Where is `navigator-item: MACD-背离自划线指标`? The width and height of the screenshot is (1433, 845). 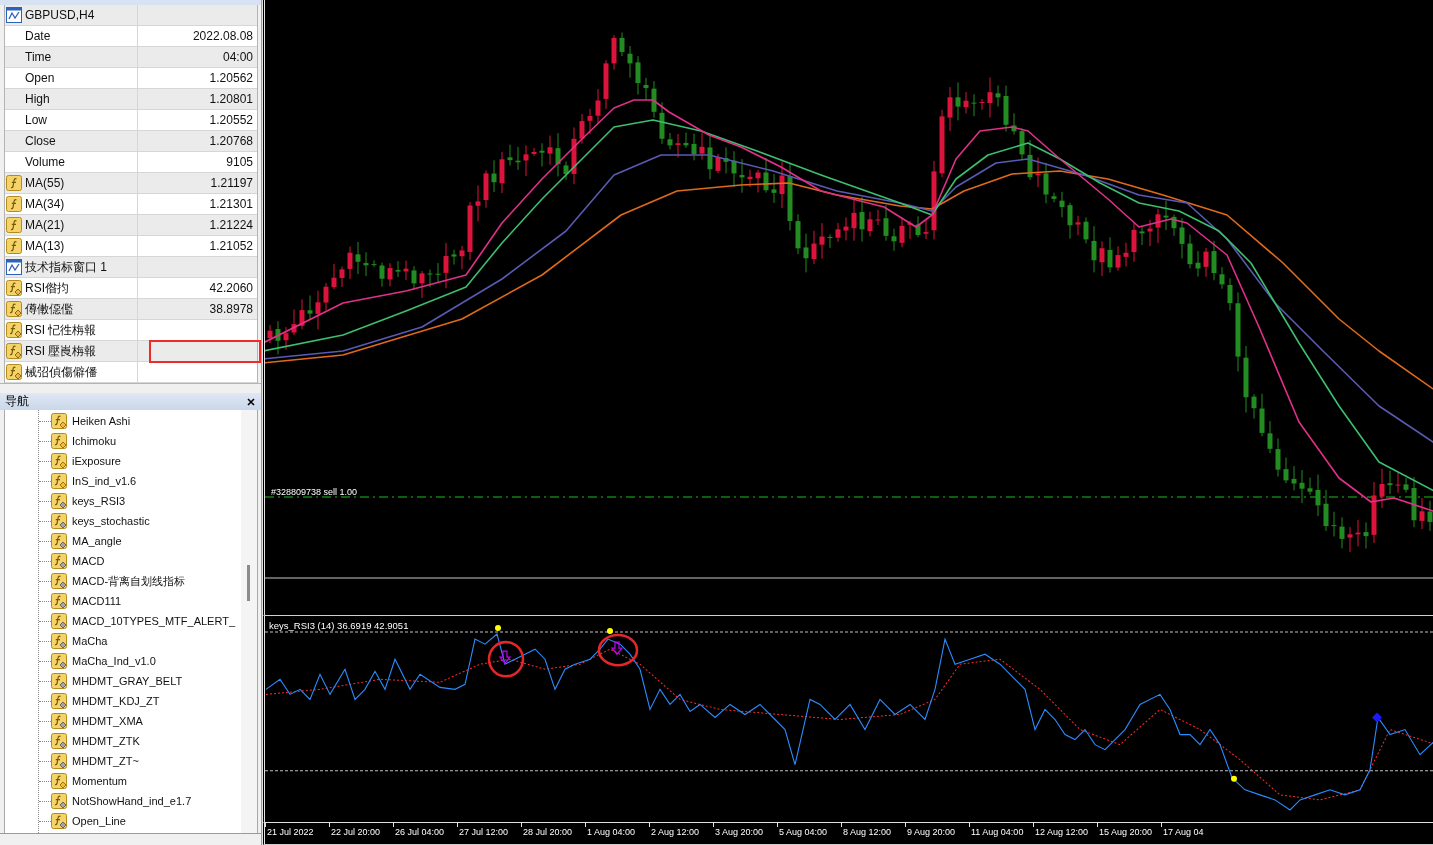 navigator-item: MACD-背离自划线指标 is located at coordinates (118, 581).